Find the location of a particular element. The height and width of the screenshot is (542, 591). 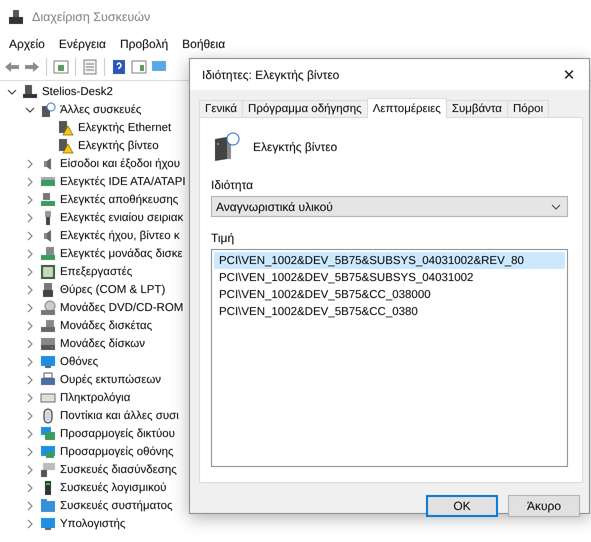

tree-label: Συσκευές λογισμικού is located at coordinates (113, 488).